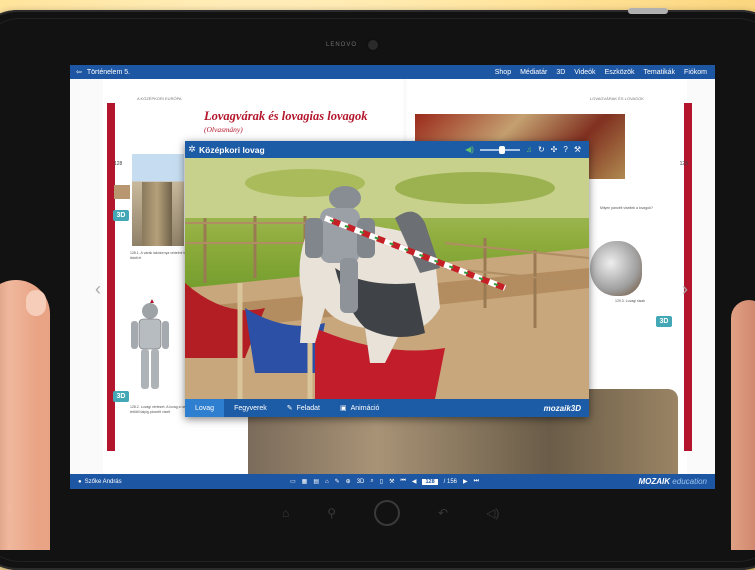 Image resolution: width=755 pixels, height=570 pixels. What do you see at coordinates (584, 72) in the screenshot?
I see `menu-videos: Videók` at bounding box center [584, 72].